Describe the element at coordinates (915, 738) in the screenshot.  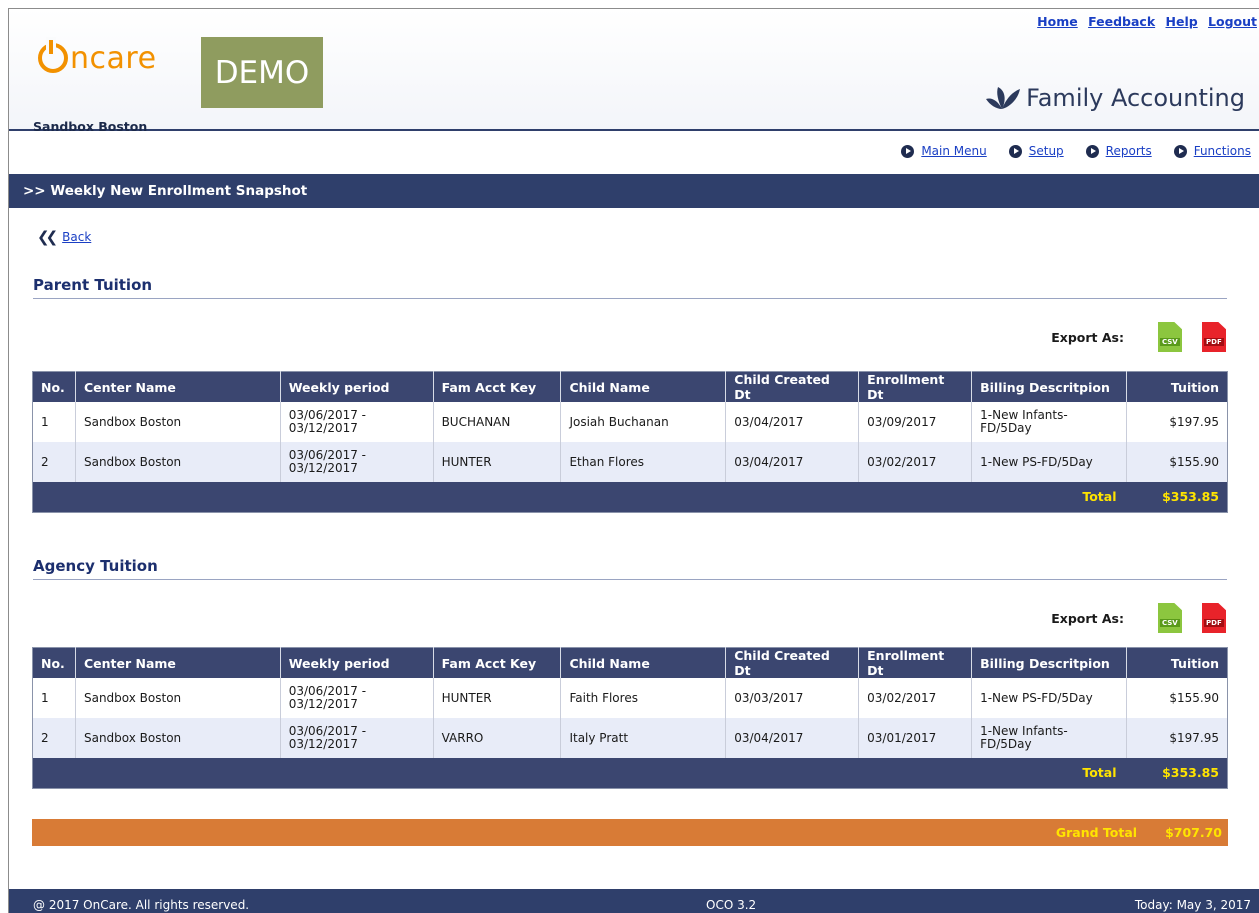
I see `cell-enrollment-dt: 03/01/2017` at that location.